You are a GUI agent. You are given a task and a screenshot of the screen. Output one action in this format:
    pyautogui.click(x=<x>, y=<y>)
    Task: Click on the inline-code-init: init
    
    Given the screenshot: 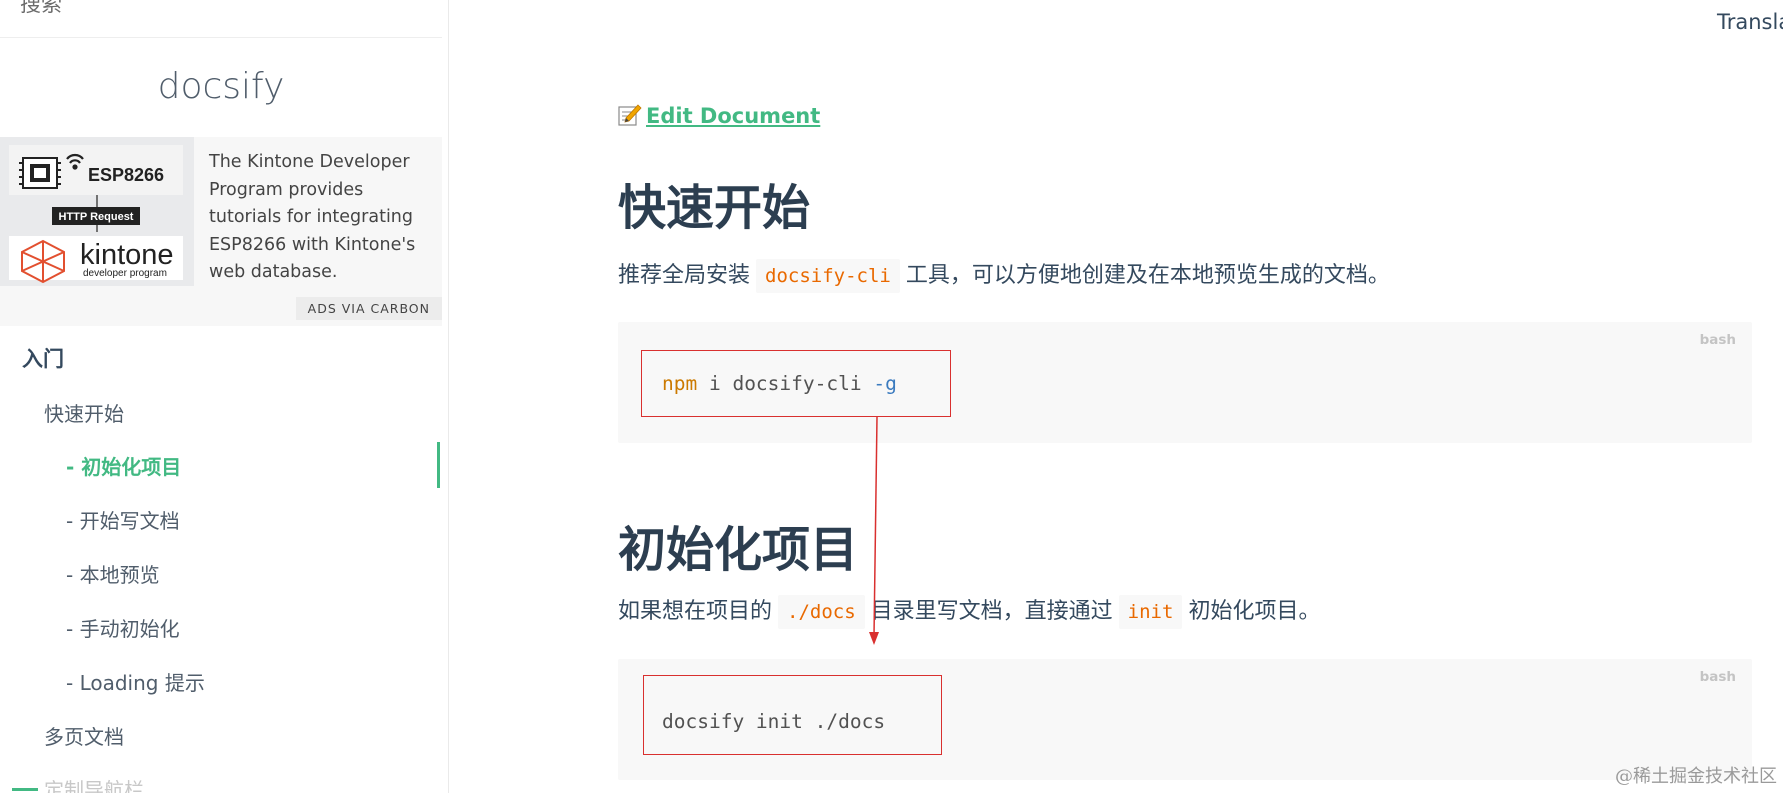 What is the action you would take?
    pyautogui.click(x=1150, y=612)
    